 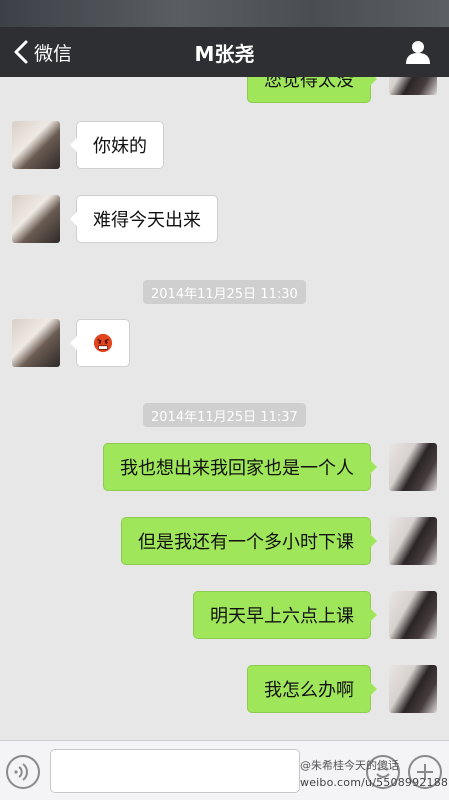 I want to click on message-bubble-outgoing: 我也想出来我回家也是一个人, so click(x=240, y=467).